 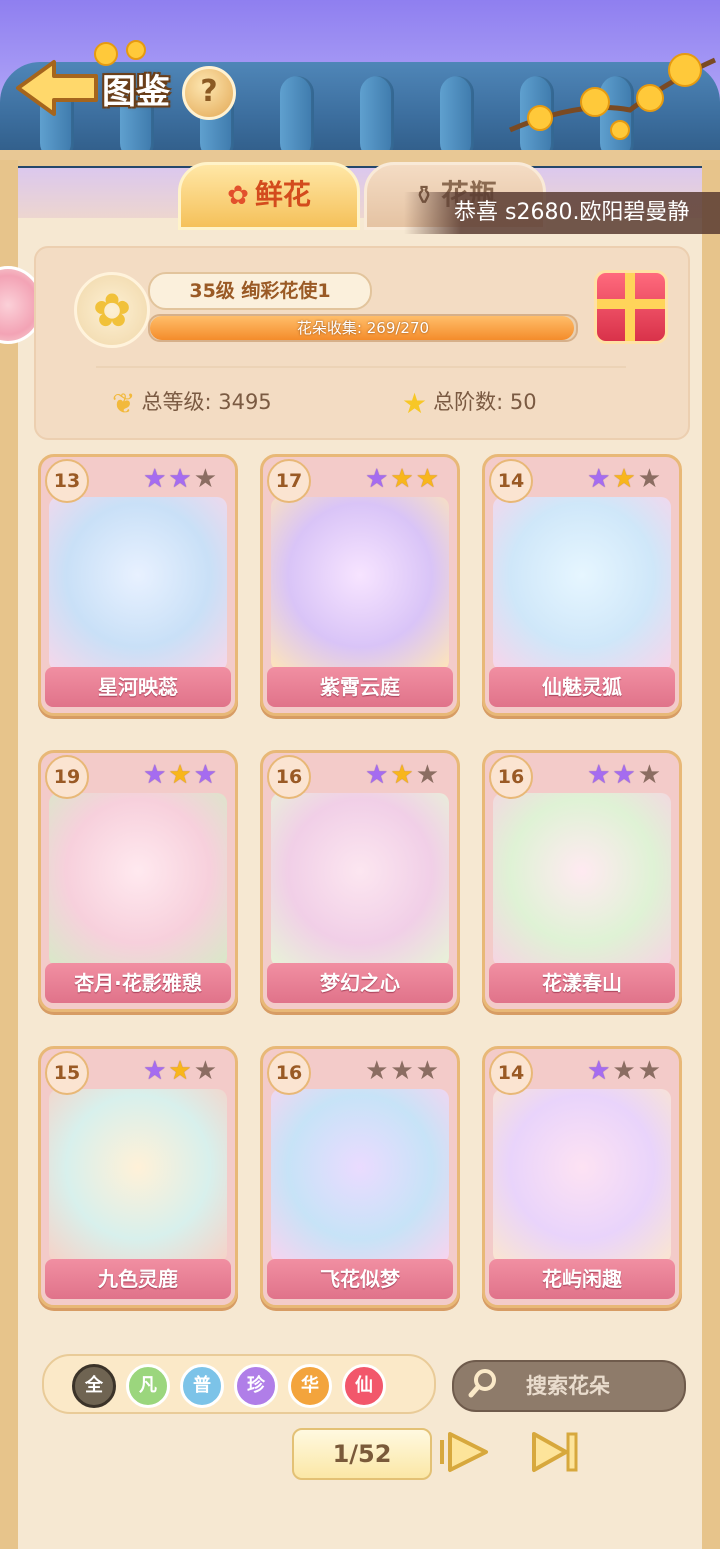 What do you see at coordinates (67, 481) in the screenshot?
I see `card-level-badge: 13` at bounding box center [67, 481].